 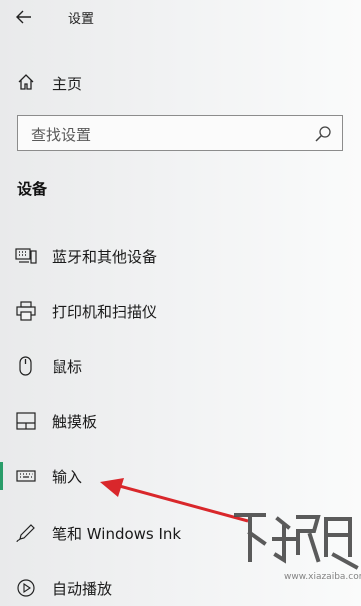 What do you see at coordinates (67, 477) in the screenshot?
I see `nav-item-label: 输入` at bounding box center [67, 477].